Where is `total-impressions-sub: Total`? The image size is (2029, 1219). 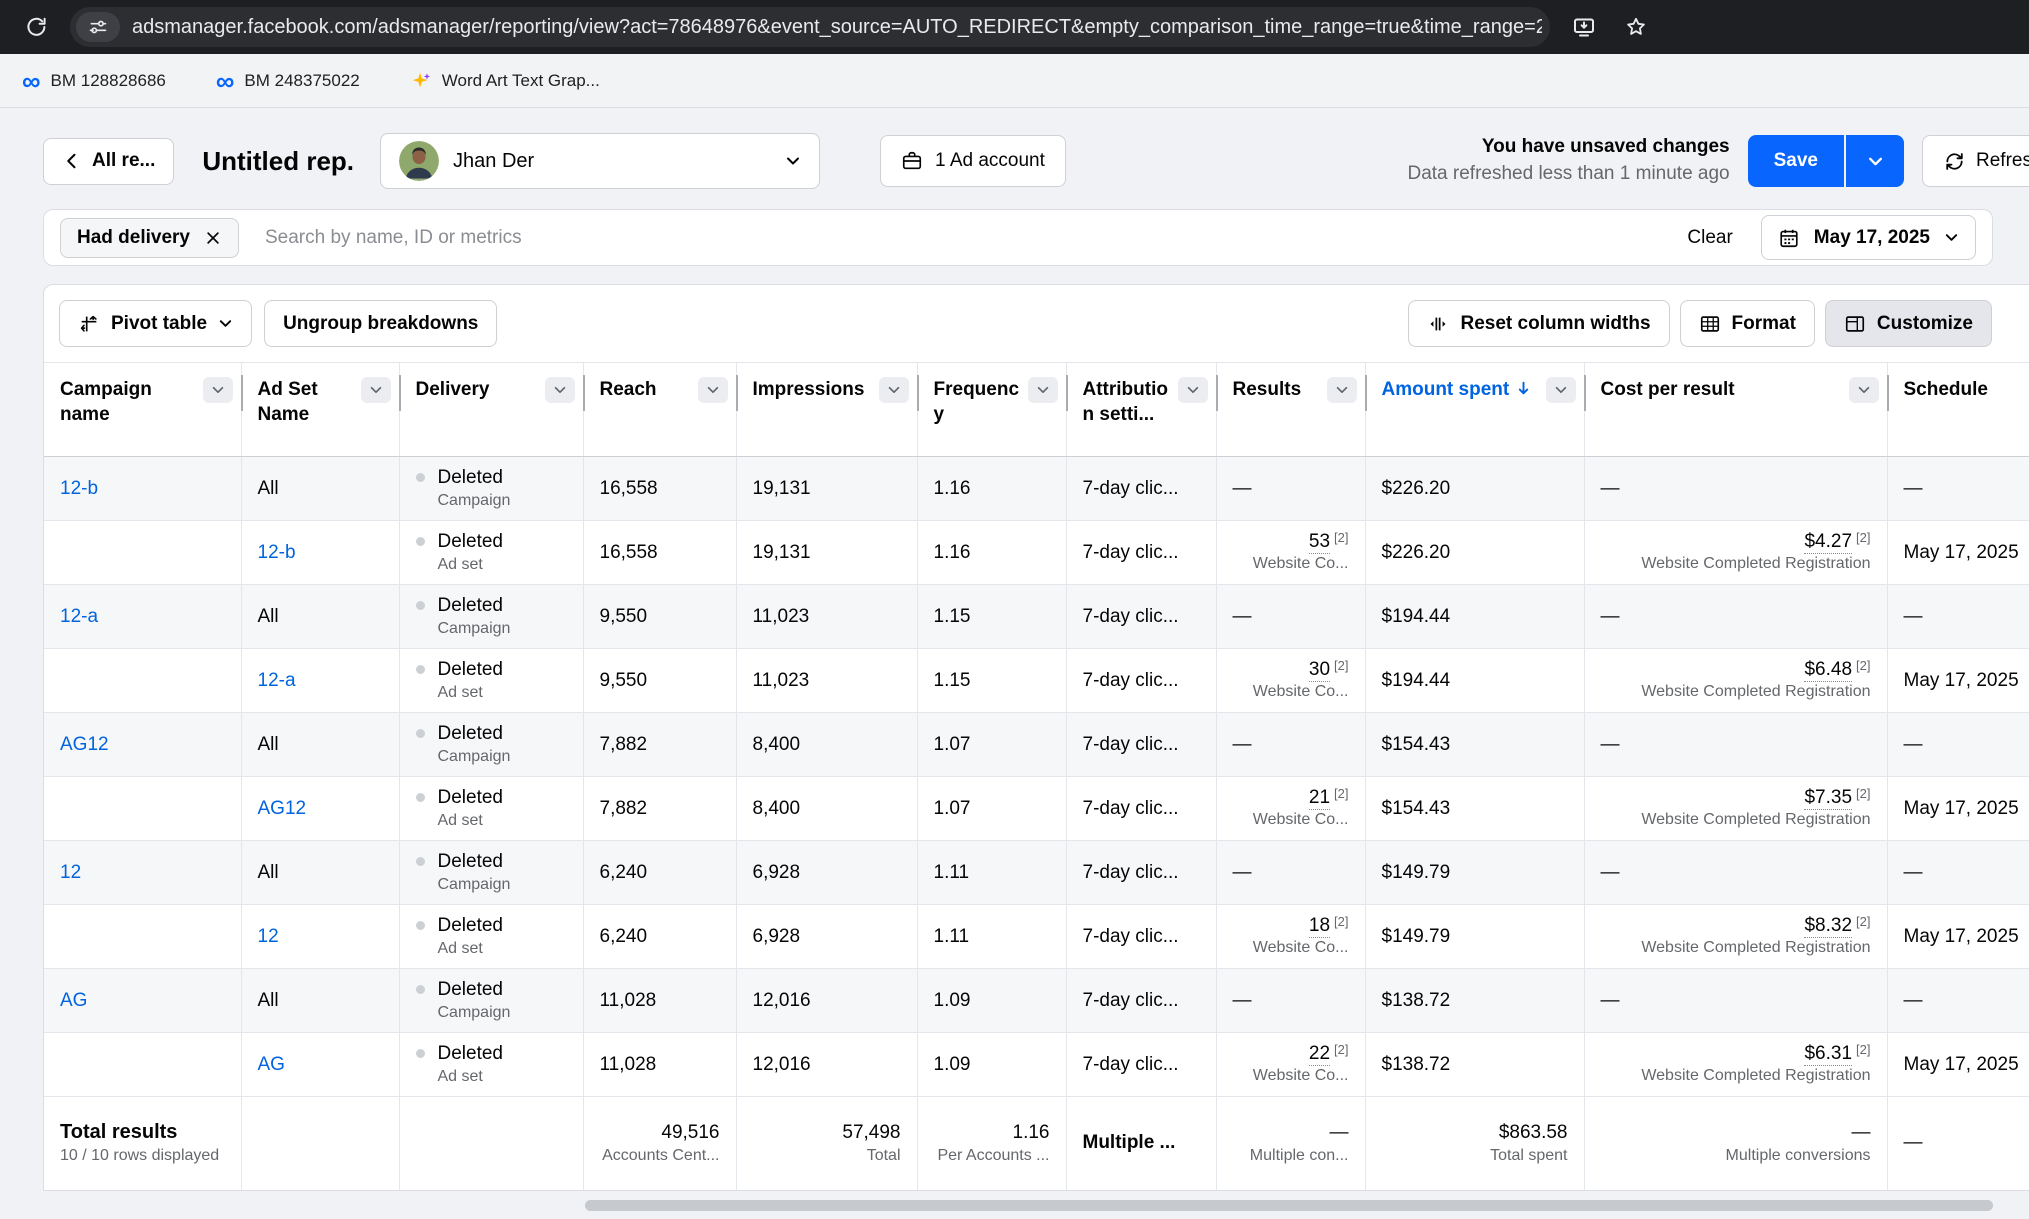
total-impressions-sub: Total is located at coordinates (883, 1155).